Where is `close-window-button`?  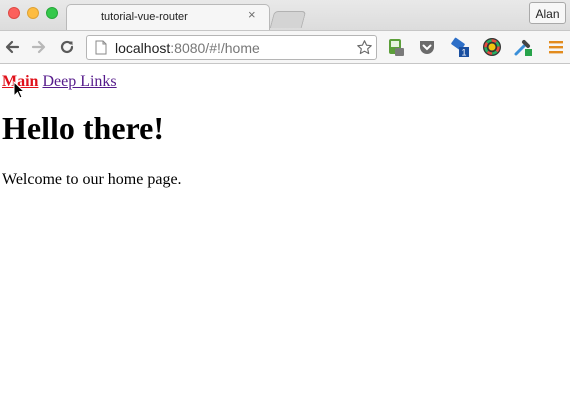
close-window-button is located at coordinates (14, 13).